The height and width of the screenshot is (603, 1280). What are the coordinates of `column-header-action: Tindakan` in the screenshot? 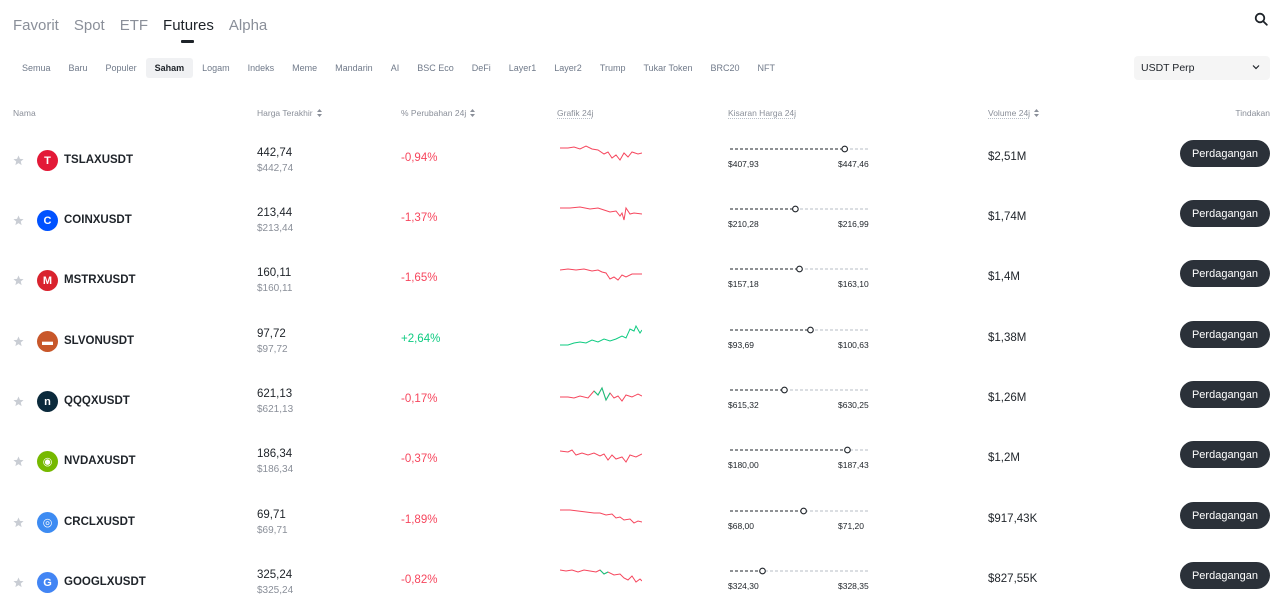 It's located at (1252, 113).